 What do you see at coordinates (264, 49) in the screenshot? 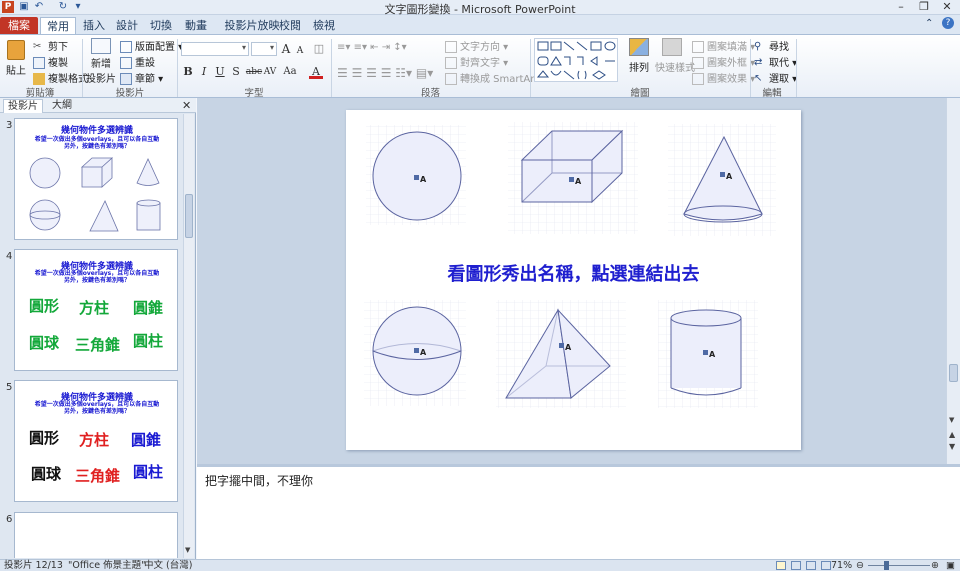
I see `font-size-combo: ▾` at bounding box center [264, 49].